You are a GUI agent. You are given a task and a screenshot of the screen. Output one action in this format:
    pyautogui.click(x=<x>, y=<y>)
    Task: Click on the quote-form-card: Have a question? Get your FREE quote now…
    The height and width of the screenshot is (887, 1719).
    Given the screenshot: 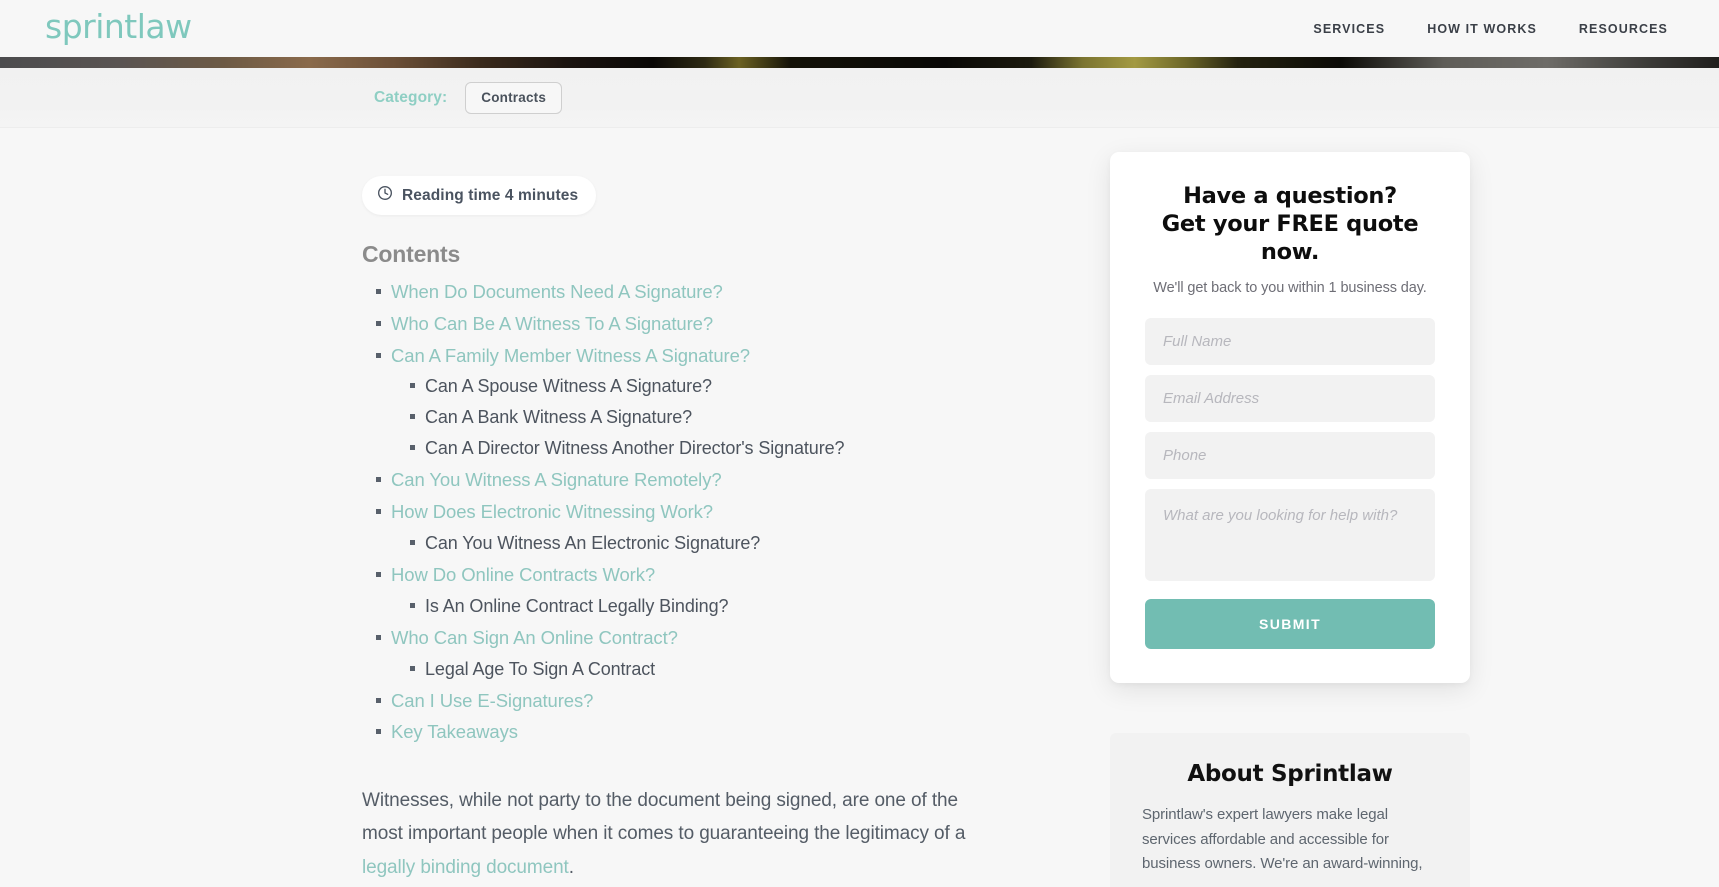 What is the action you would take?
    pyautogui.click(x=1290, y=418)
    